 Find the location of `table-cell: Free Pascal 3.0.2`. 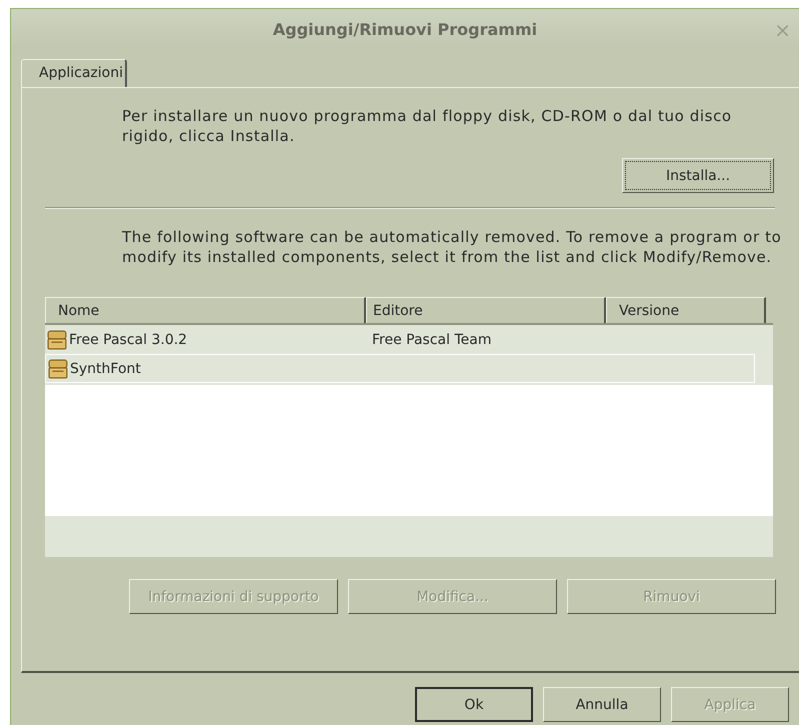

table-cell: Free Pascal 3.0.2 is located at coordinates (128, 340).